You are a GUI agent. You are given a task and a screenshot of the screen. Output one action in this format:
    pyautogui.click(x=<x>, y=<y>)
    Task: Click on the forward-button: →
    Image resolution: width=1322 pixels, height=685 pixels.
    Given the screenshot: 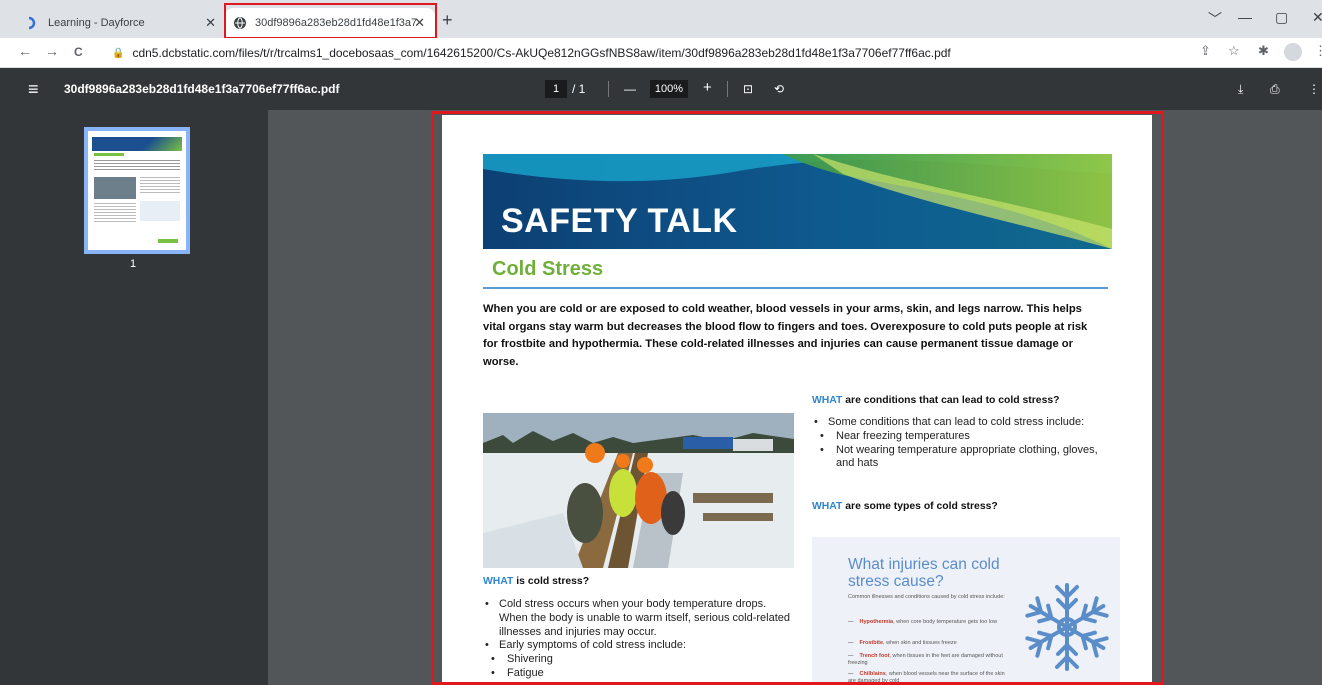 What is the action you would take?
    pyautogui.click(x=52, y=51)
    